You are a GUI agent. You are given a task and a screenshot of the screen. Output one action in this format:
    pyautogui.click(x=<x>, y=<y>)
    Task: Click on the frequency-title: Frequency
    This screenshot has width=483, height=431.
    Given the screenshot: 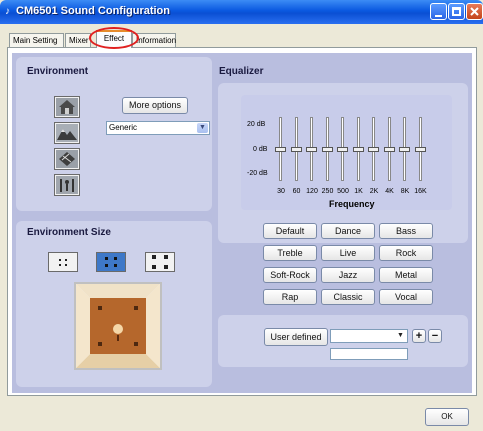 What is the action you would take?
    pyautogui.click(x=352, y=204)
    